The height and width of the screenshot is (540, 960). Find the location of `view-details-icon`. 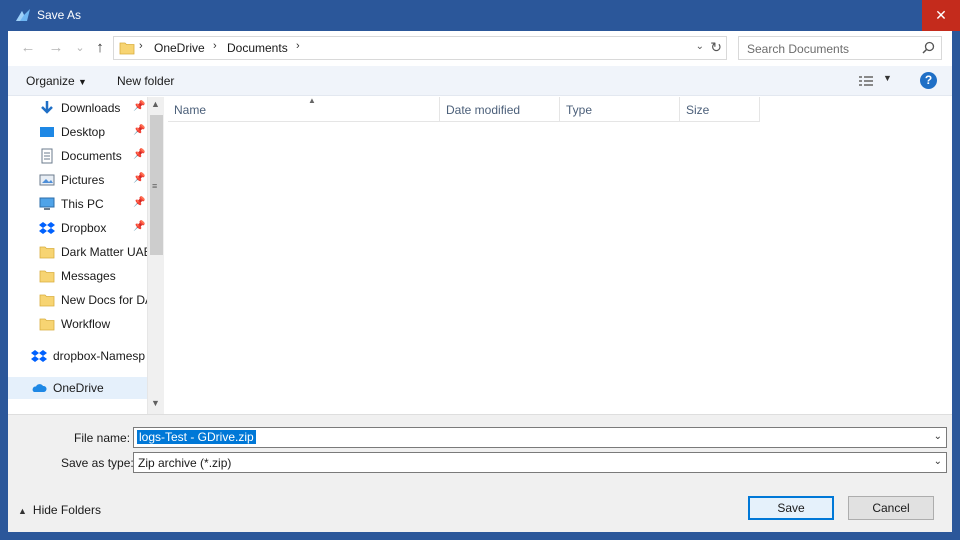

view-details-icon is located at coordinates (866, 81).